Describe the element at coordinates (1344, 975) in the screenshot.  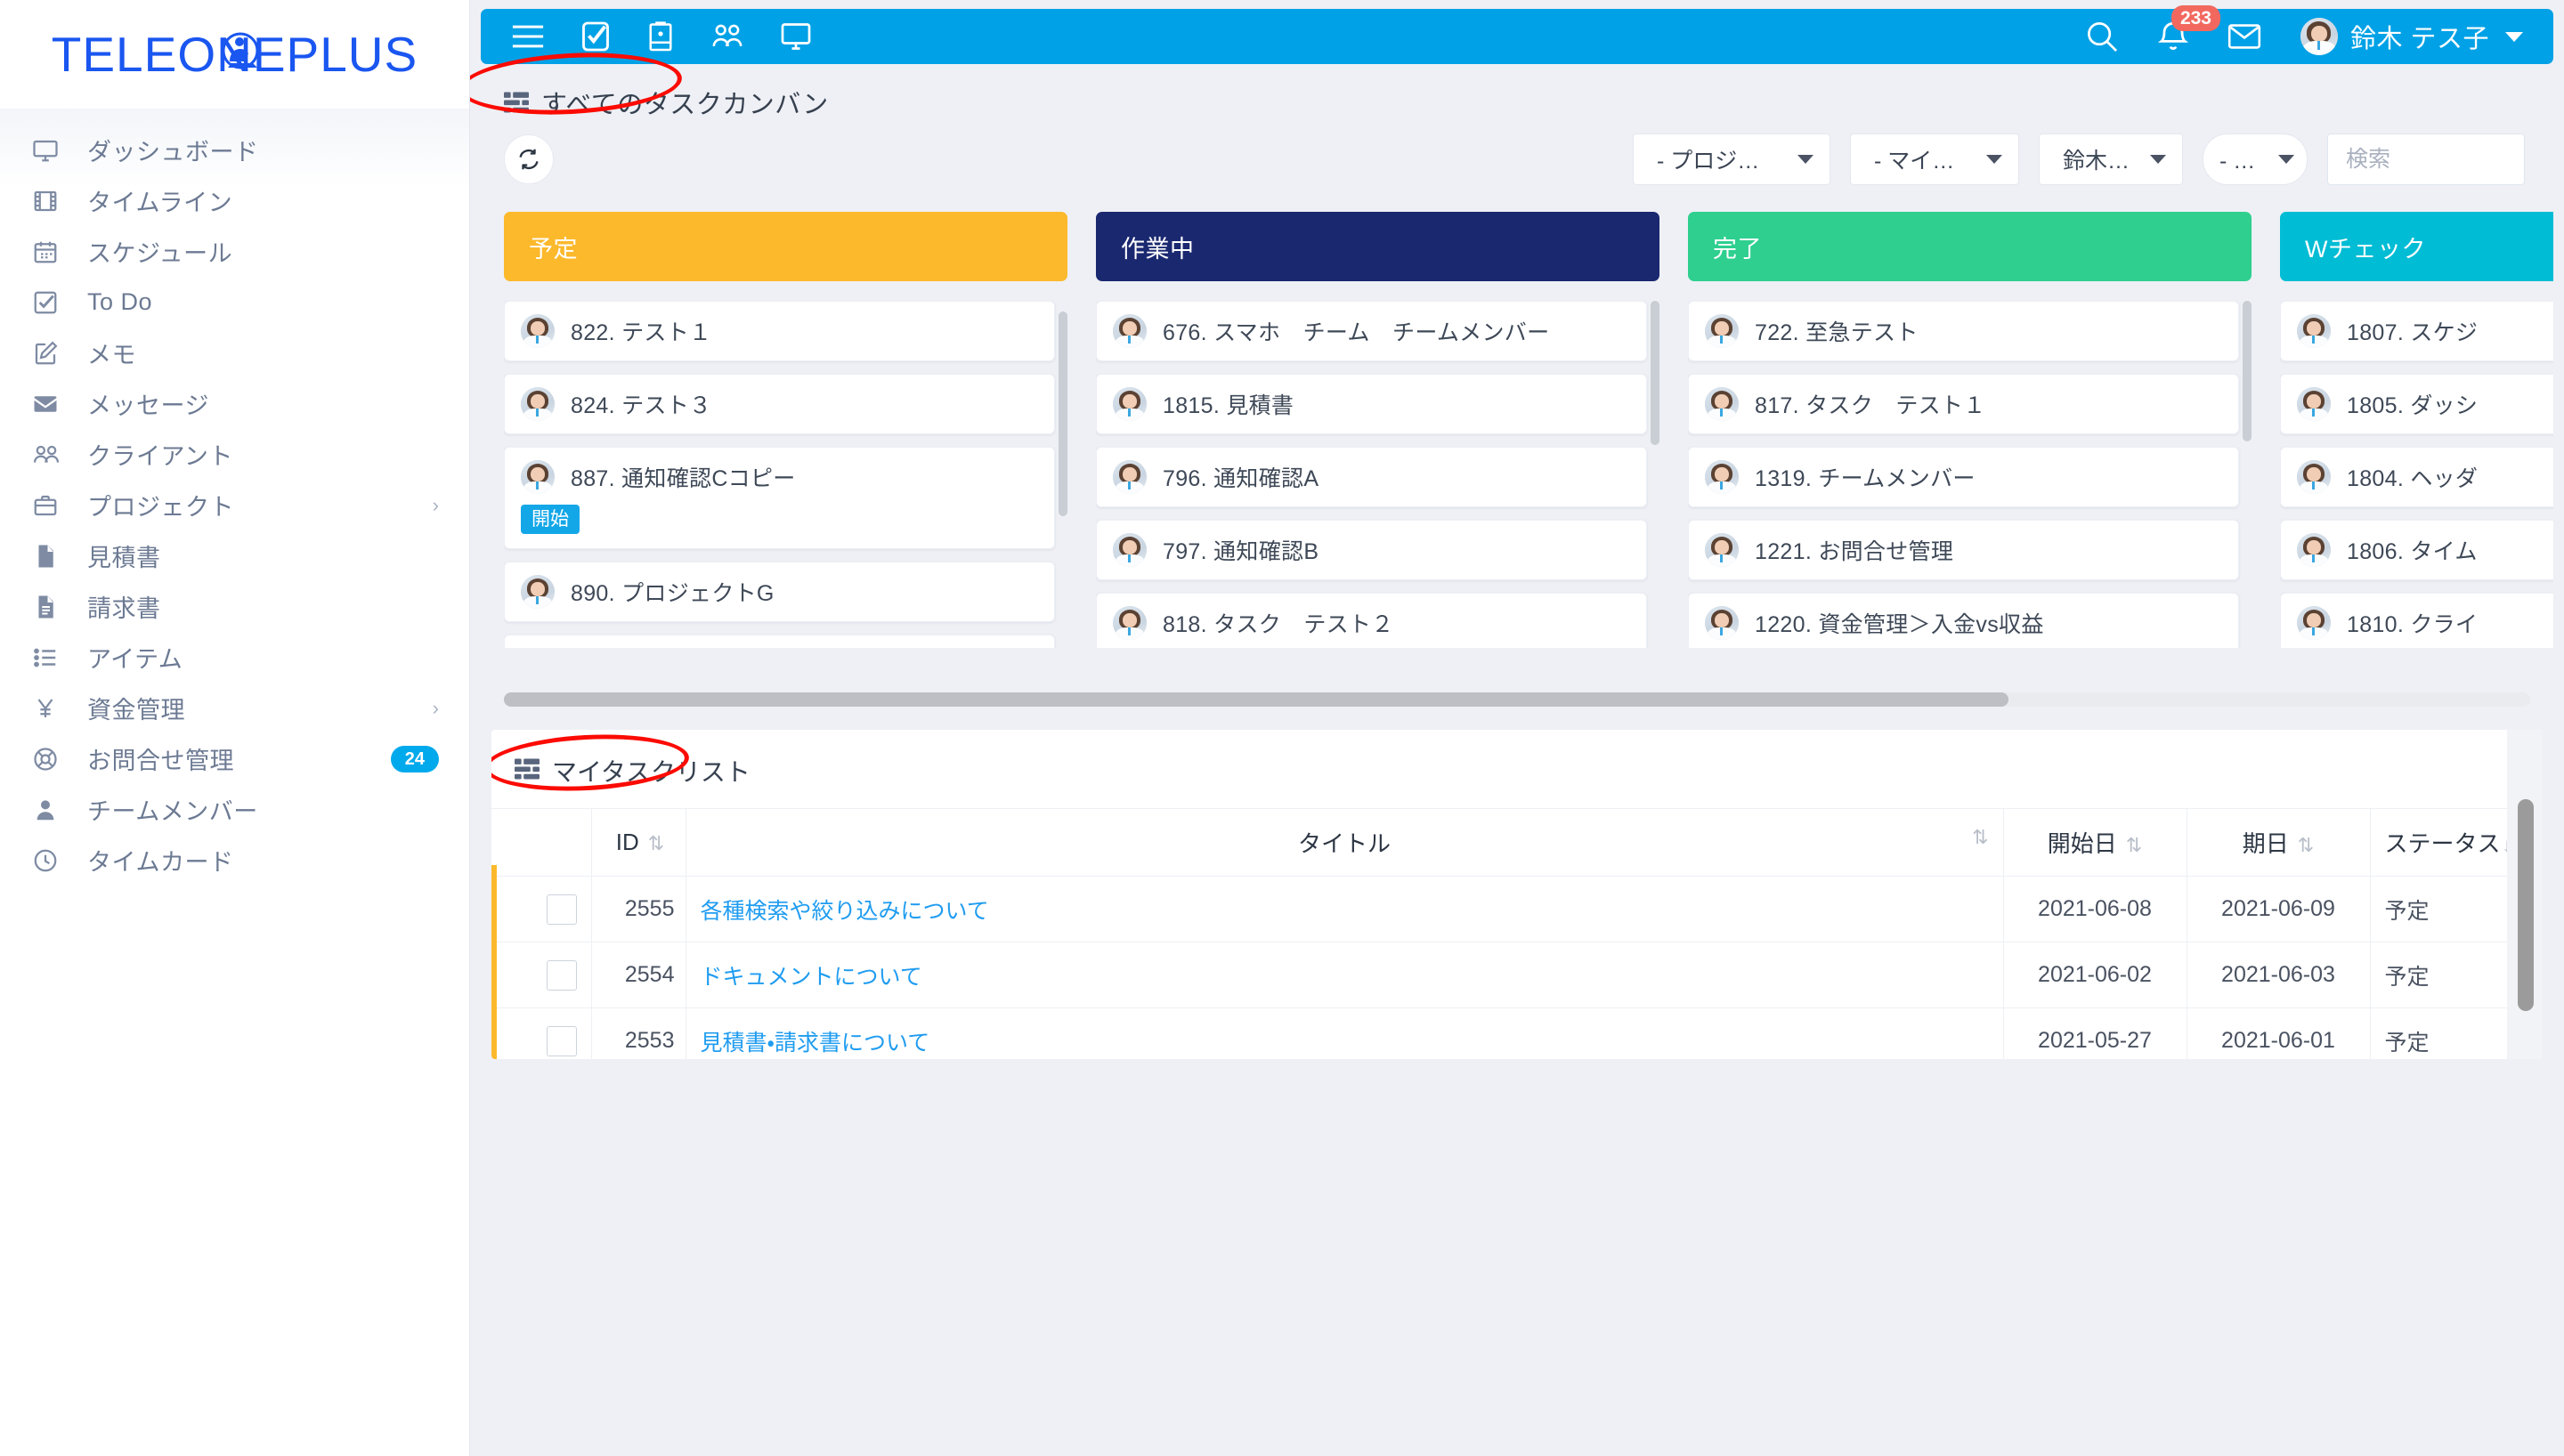
I see `row-title-cell: ドキュメントについて` at that location.